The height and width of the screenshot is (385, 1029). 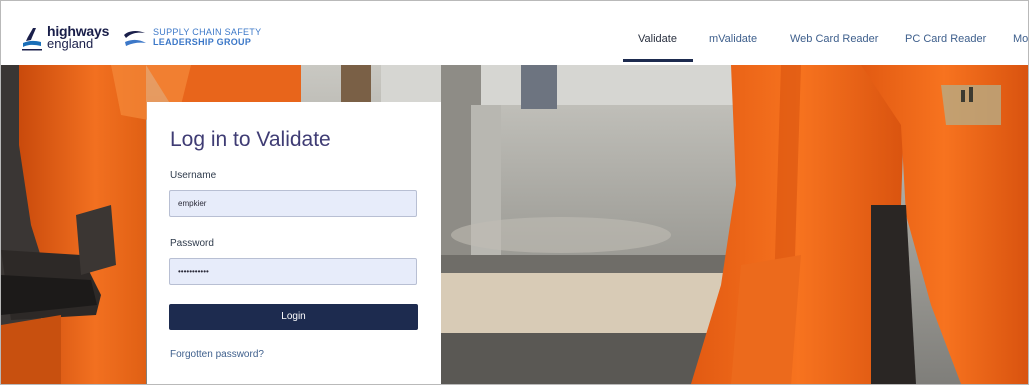 What do you see at coordinates (945, 39) in the screenshot?
I see `nav-item-pc-card-reader: PC Card Reader` at bounding box center [945, 39].